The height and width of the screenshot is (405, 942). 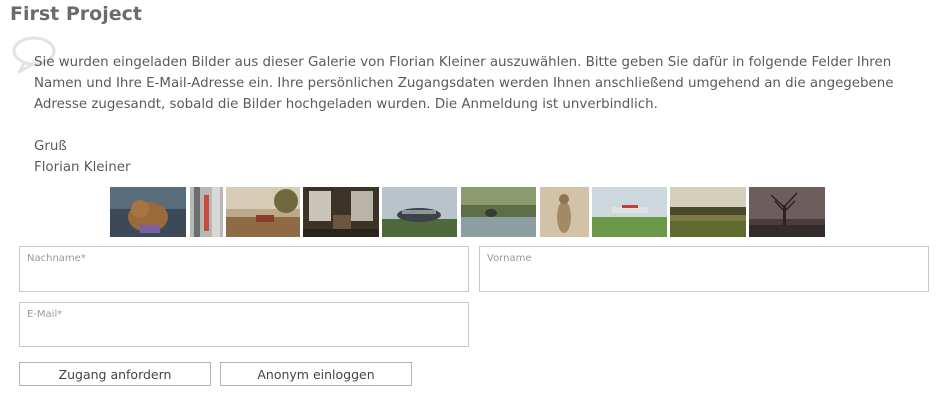 I want to click on firstname-input, so click(x=704, y=276).